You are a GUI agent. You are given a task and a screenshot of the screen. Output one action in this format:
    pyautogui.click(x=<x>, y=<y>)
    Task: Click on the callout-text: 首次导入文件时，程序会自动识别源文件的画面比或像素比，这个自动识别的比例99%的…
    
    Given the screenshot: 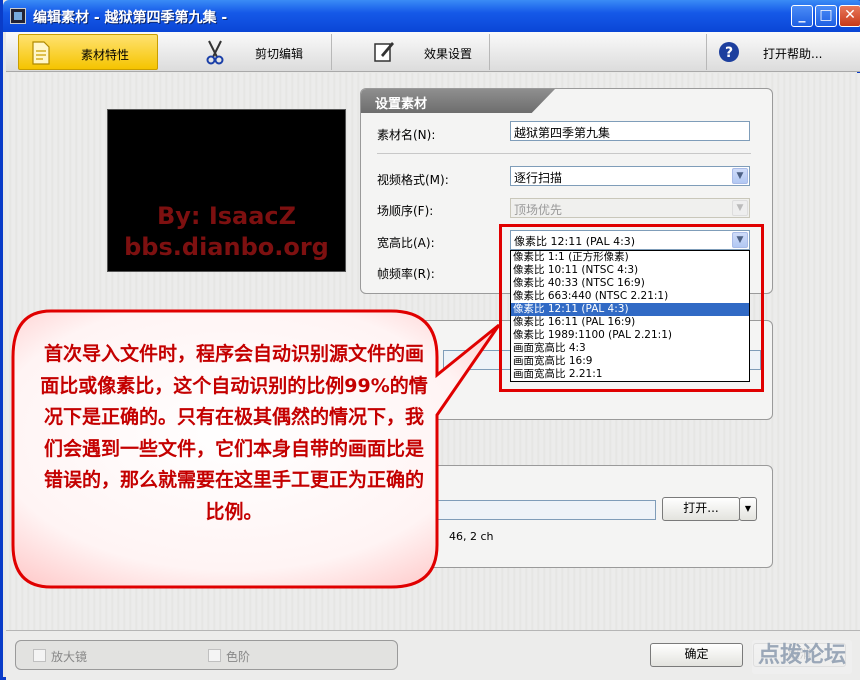 What is the action you would take?
    pyautogui.click(x=234, y=433)
    